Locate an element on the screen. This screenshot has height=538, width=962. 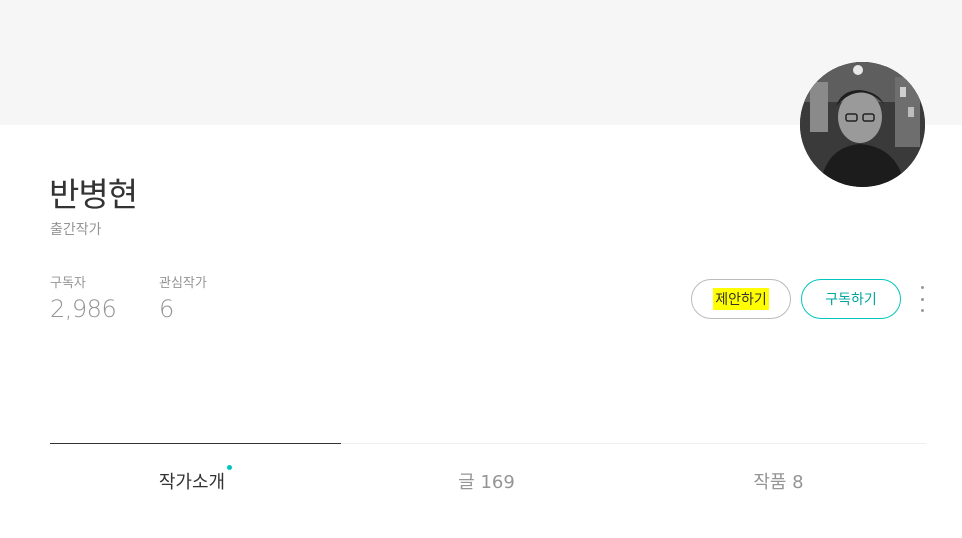
tab-label: 글 169 is located at coordinates (486, 482).